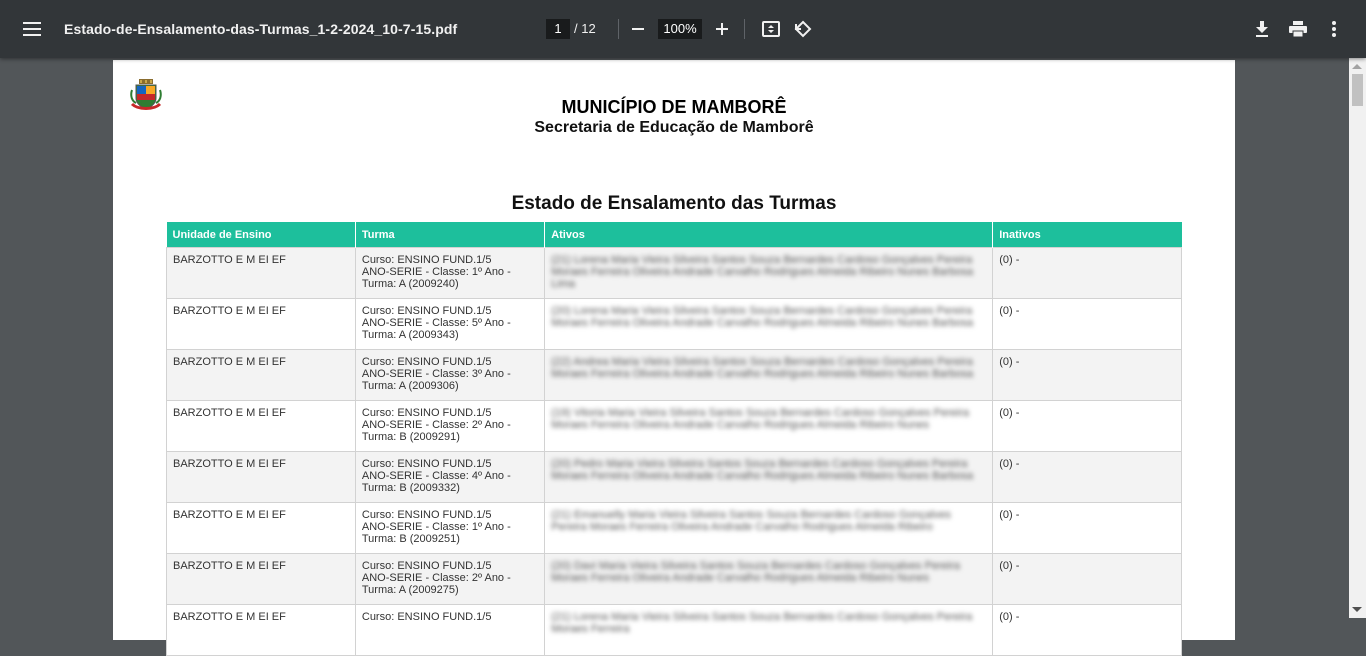 The image size is (1366, 656). Describe the element at coordinates (768, 235) in the screenshot. I see `column-header: Ativos` at that location.